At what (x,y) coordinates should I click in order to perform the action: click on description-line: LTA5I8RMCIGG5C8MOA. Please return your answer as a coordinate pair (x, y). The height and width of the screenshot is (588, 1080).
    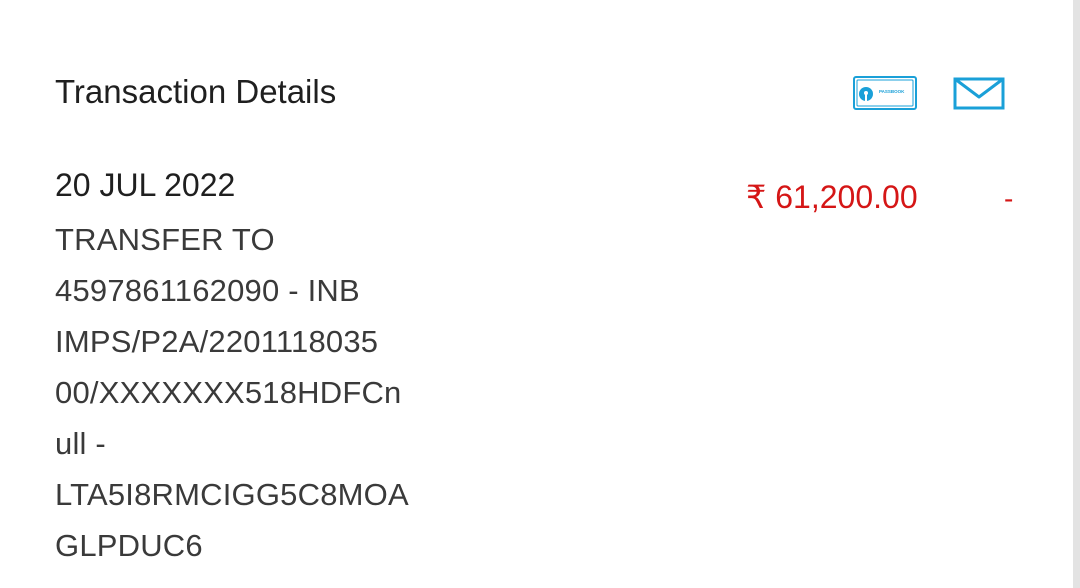
    Looking at the image, I should click on (232, 494).